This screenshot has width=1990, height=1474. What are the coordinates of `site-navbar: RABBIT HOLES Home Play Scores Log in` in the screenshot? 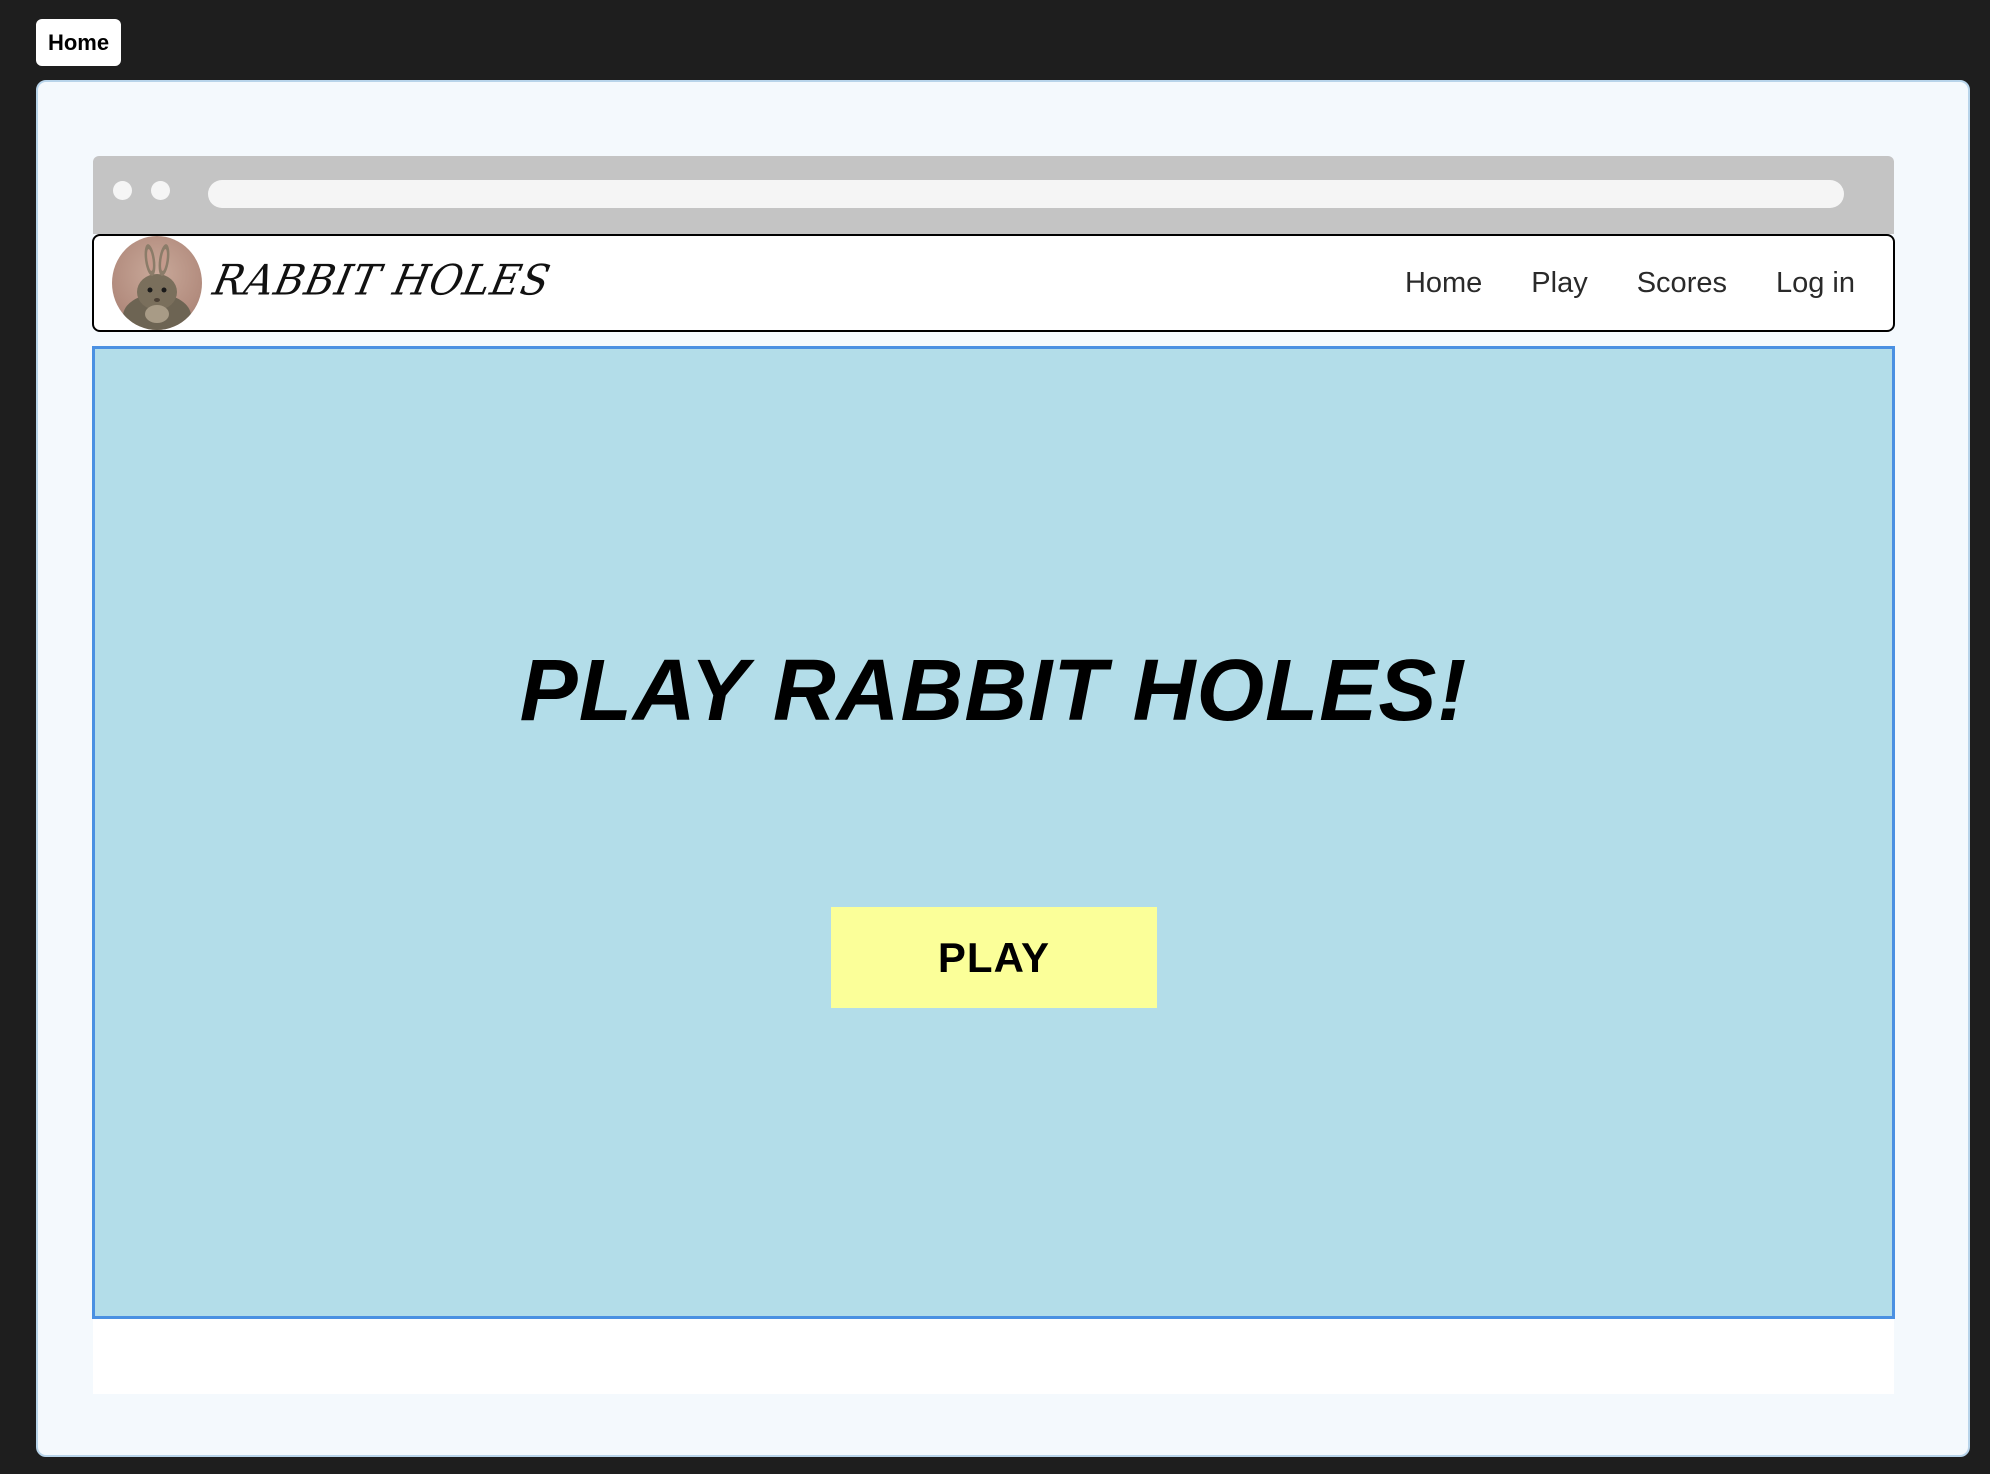 It's located at (993, 283).